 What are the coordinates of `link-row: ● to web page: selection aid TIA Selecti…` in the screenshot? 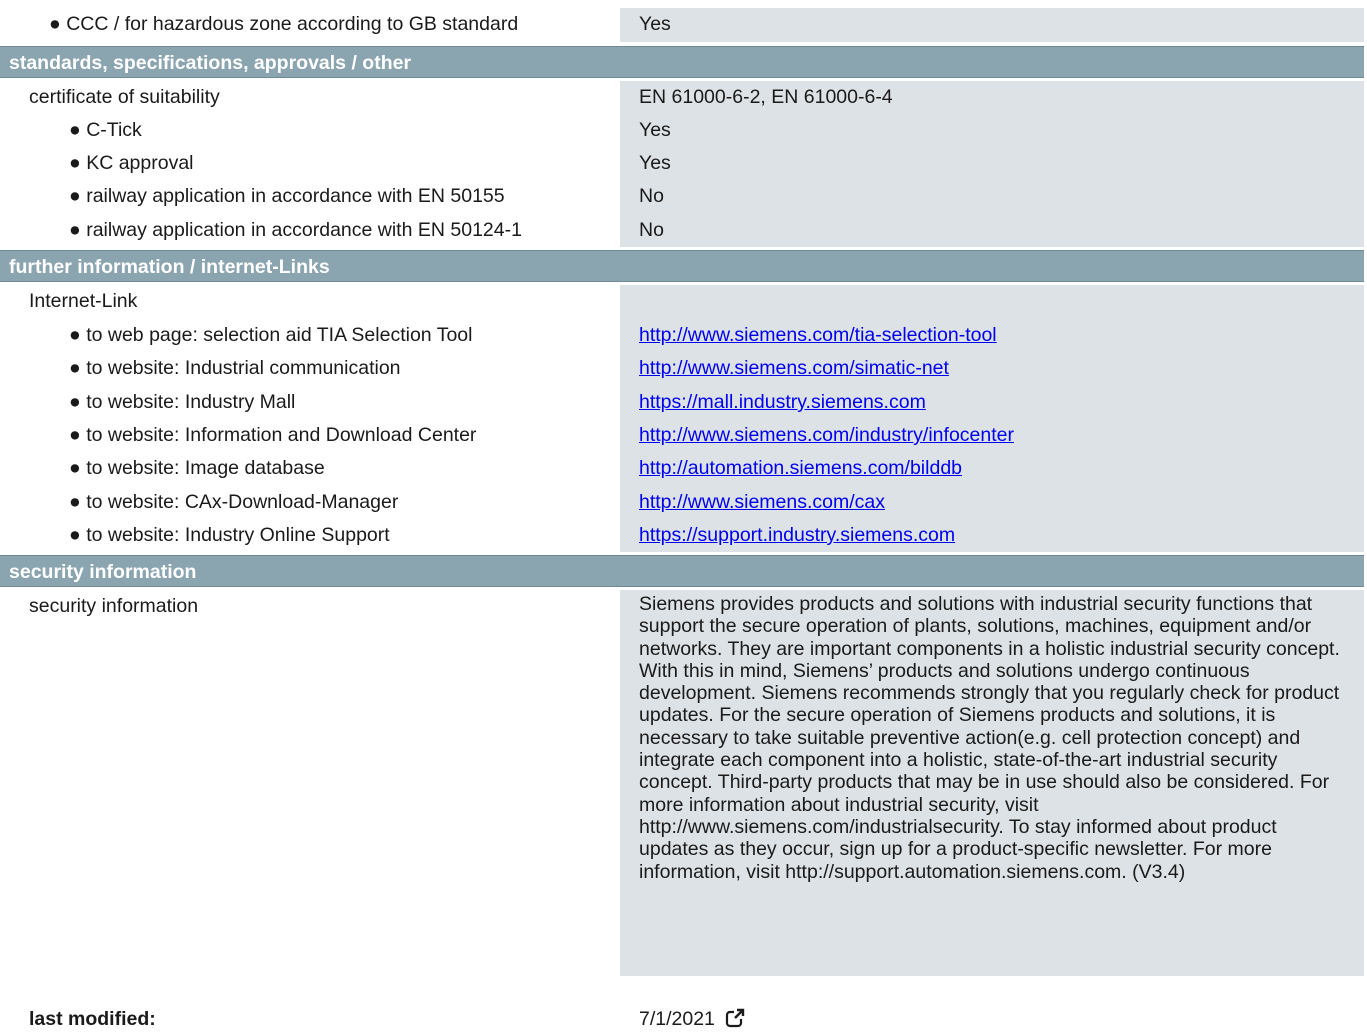 It's located at (682, 335).